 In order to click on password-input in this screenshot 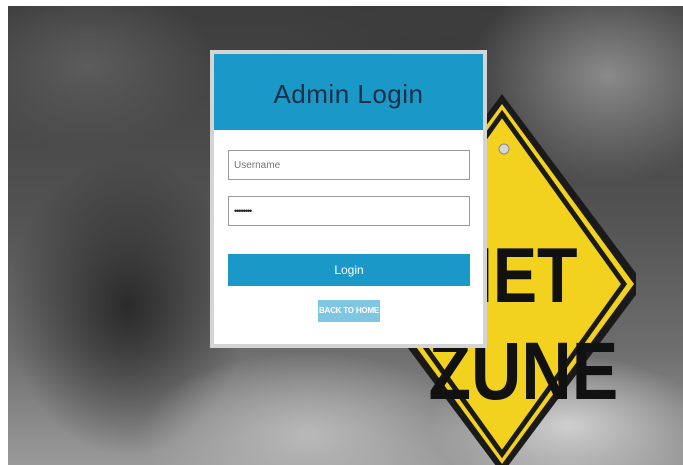, I will do `click(349, 211)`.